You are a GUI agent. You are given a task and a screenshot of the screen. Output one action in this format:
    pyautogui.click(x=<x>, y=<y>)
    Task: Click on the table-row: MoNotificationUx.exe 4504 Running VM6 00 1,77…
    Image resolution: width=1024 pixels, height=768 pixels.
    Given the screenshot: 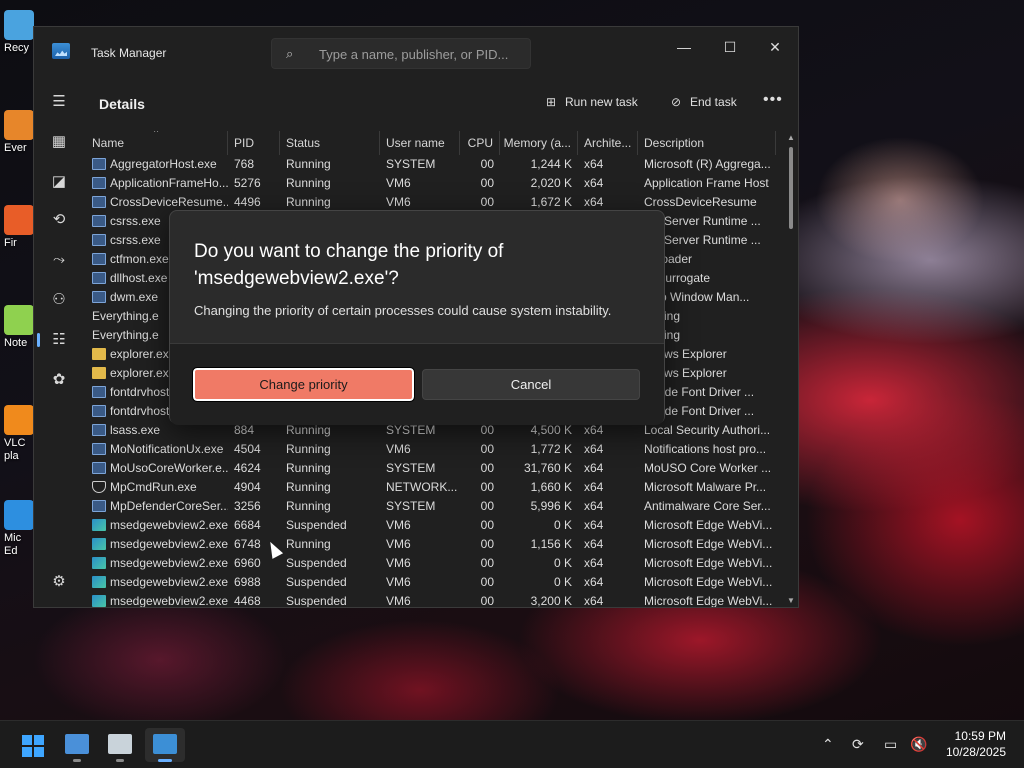 What is the action you would take?
    pyautogui.click(x=436, y=449)
    